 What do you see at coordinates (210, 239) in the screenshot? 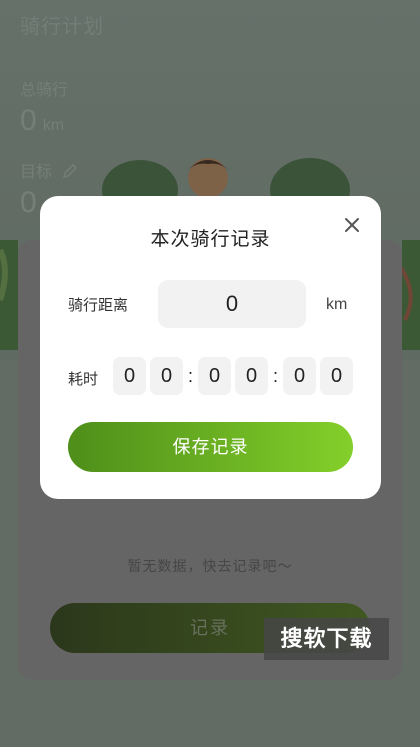
I see `dialog-title: 本次骑行记录` at bounding box center [210, 239].